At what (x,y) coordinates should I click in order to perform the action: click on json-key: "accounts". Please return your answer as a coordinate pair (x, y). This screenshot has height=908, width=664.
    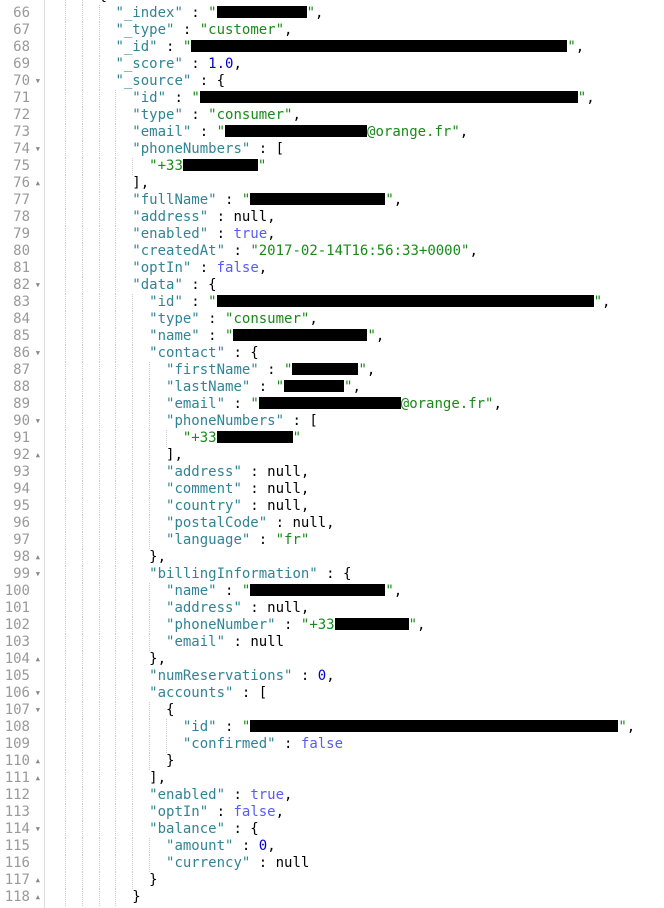
    Looking at the image, I should click on (191, 693).